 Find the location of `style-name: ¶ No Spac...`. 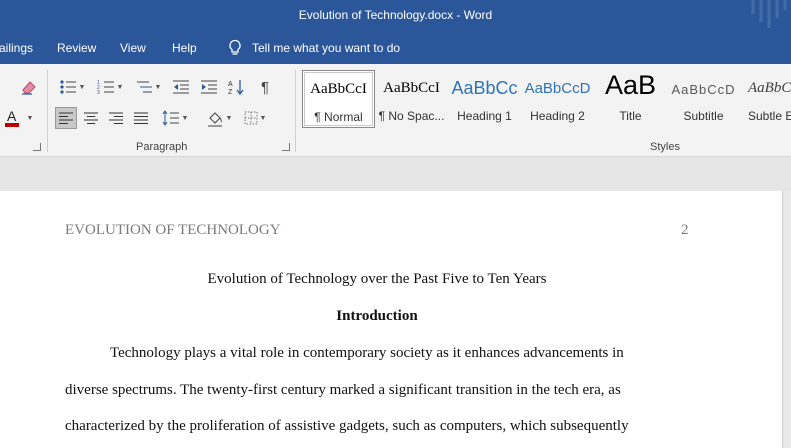

style-name: ¶ No Spac... is located at coordinates (411, 116).